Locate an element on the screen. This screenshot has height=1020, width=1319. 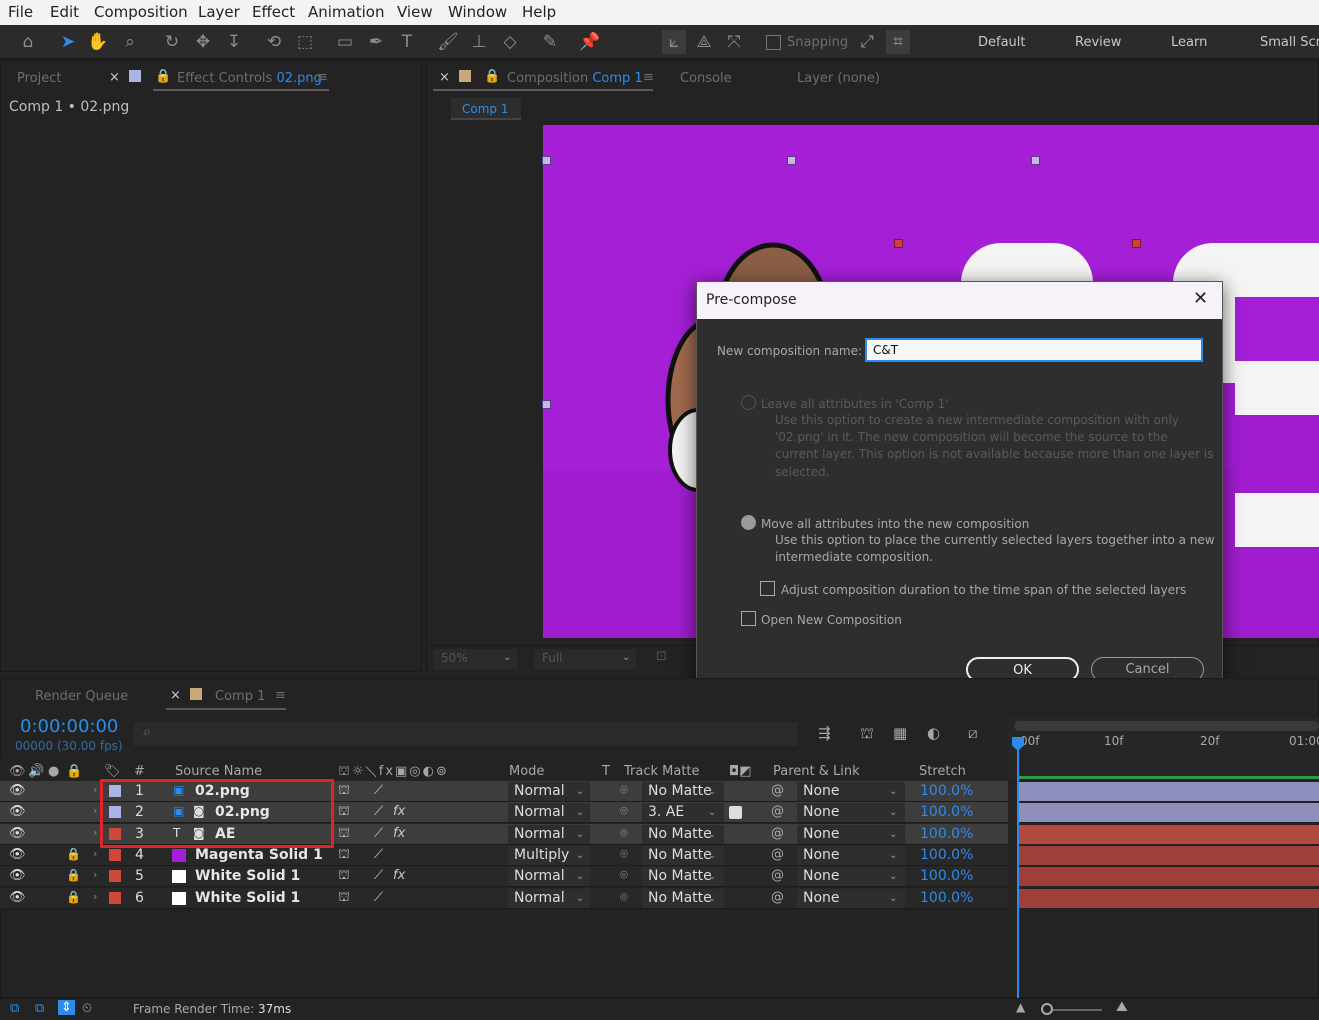
world-axis-icon: ⟁ is located at coordinates (704, 42).